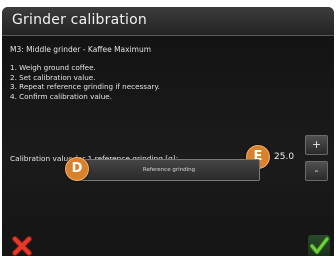 This screenshot has height=256, width=336. Describe the element at coordinates (53, 77) in the screenshot. I see `instruction-step: 2. Set calibration value.` at that location.